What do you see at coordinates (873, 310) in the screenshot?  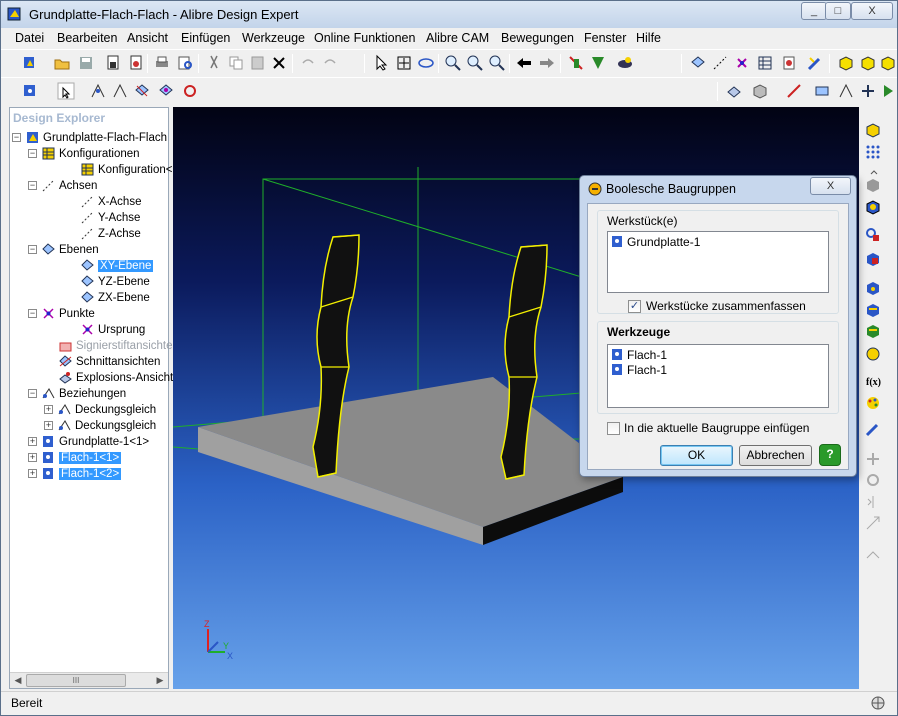 I see `fillet-icon` at bounding box center [873, 310].